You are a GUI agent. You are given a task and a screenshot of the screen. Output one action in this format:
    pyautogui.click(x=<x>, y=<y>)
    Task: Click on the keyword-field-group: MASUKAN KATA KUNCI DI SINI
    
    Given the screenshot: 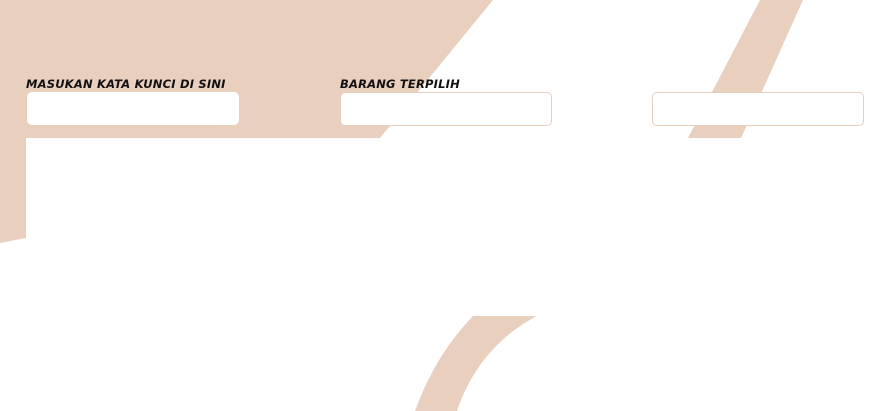 What is the action you would take?
    pyautogui.click(x=132, y=101)
    